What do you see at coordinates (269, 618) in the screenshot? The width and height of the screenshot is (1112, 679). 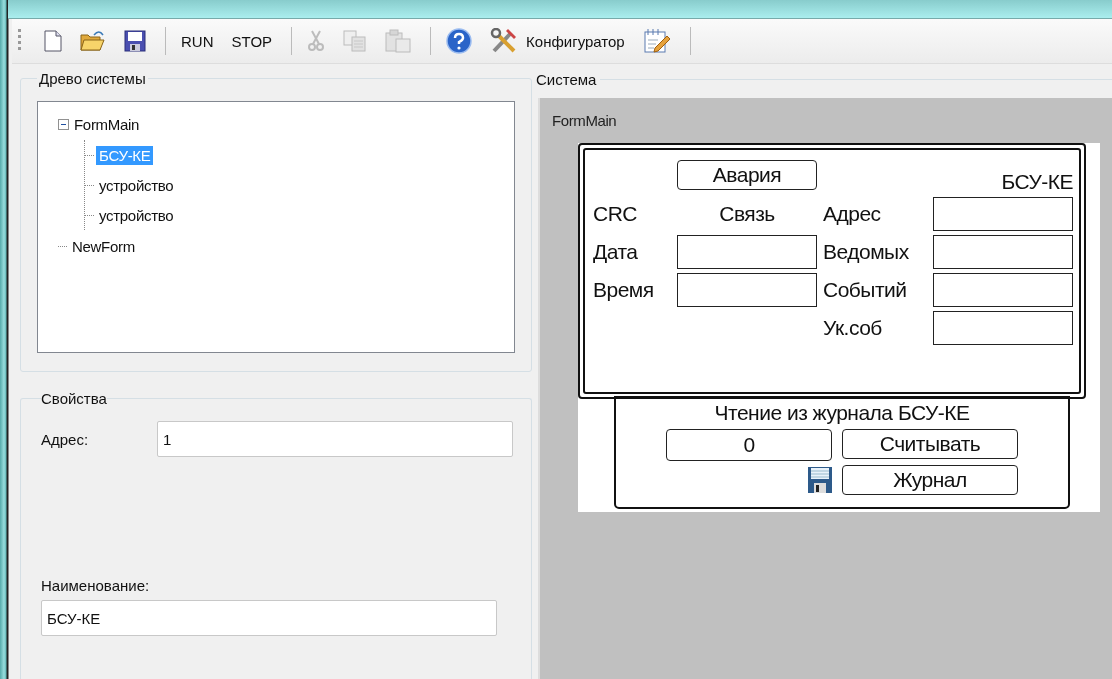 I see `name-field: БСУ-КЕ` at bounding box center [269, 618].